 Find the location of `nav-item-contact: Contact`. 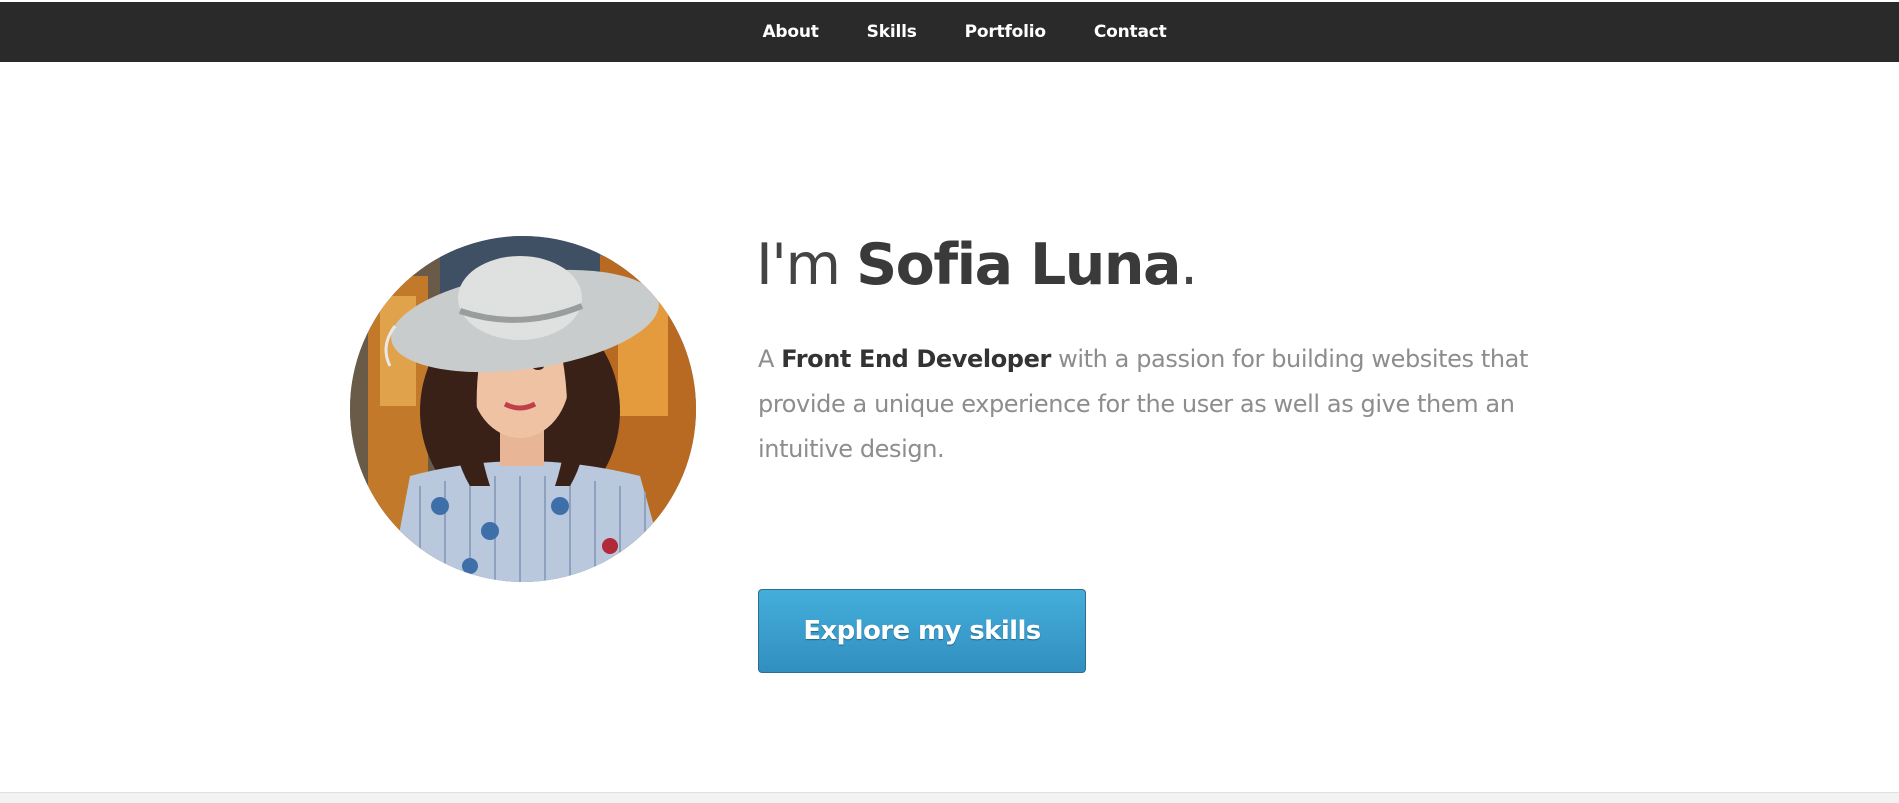

nav-item-contact: Contact is located at coordinates (1130, 32).